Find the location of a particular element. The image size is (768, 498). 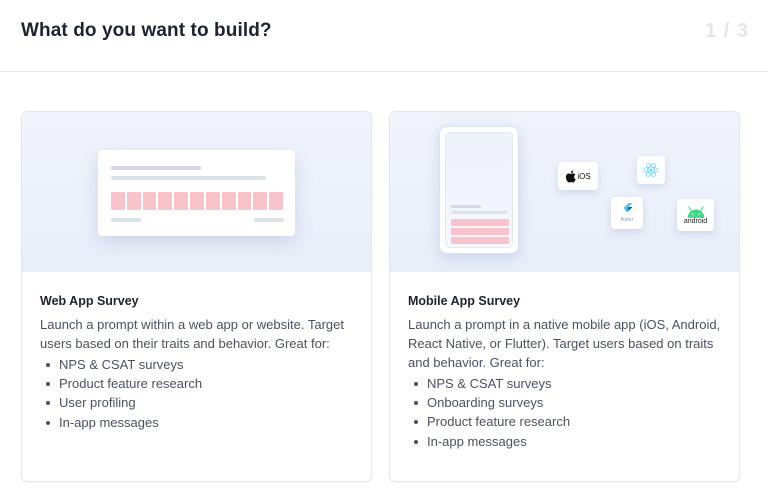

rating-scale-mockup is located at coordinates (197, 201).